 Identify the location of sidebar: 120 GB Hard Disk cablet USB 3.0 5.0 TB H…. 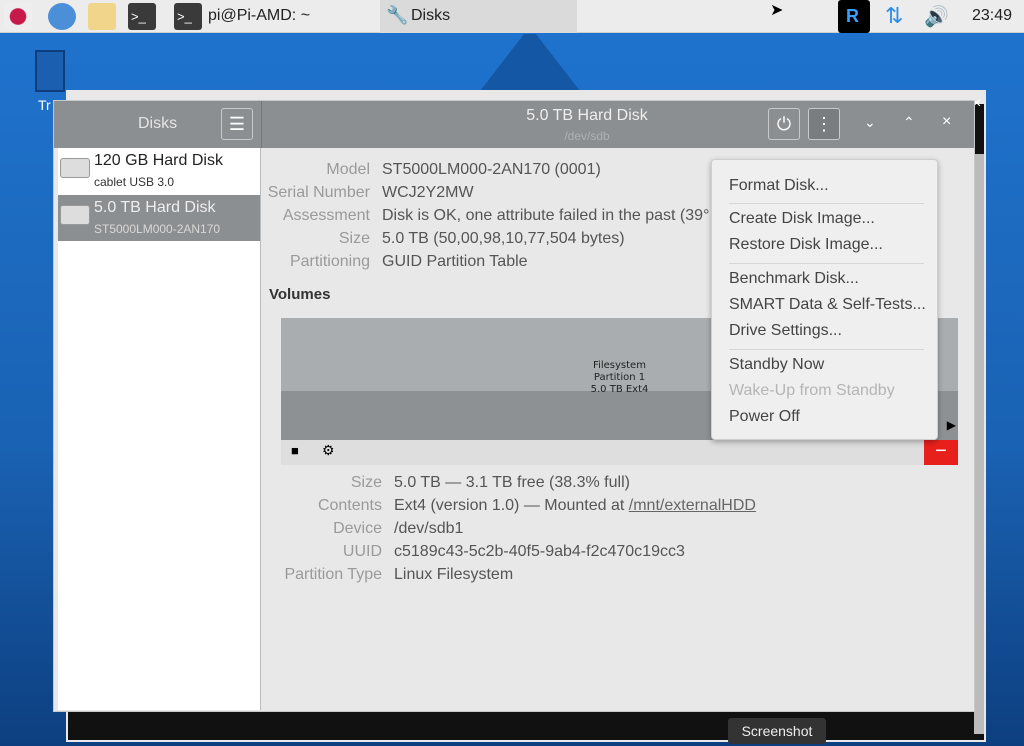
(159, 429).